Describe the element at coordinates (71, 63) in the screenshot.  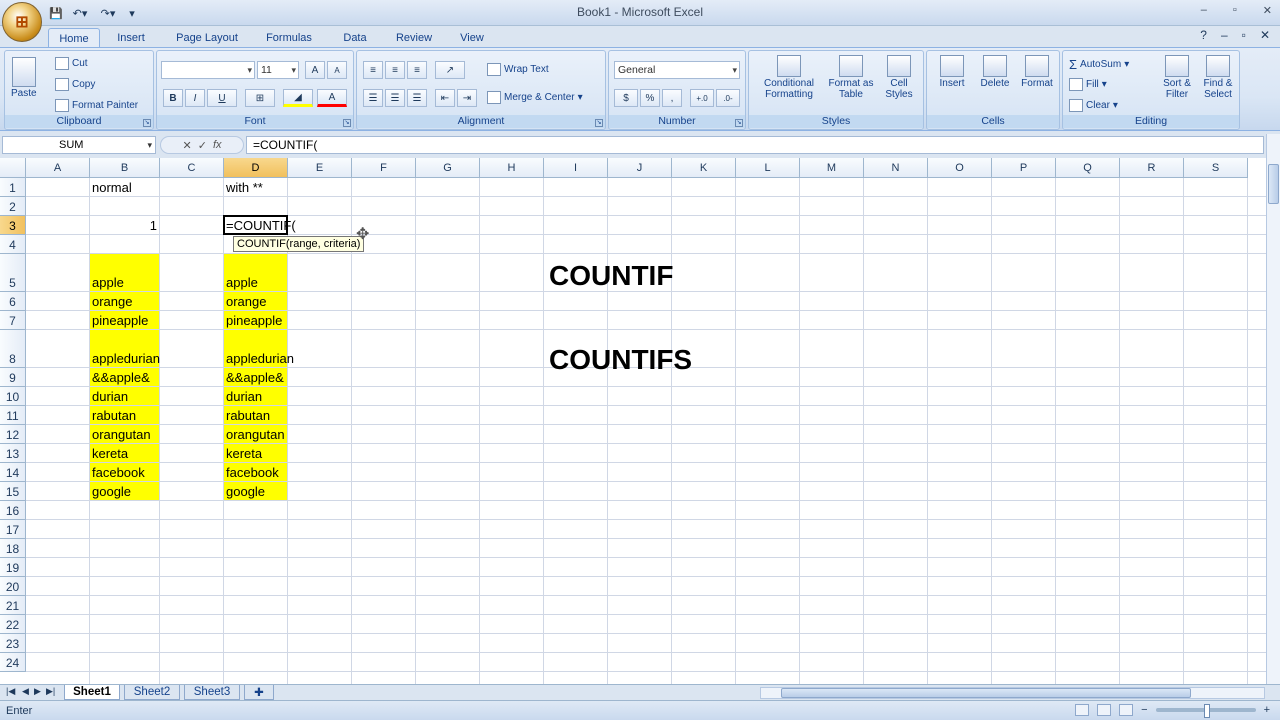
I see `cut-button: Cut` at that location.